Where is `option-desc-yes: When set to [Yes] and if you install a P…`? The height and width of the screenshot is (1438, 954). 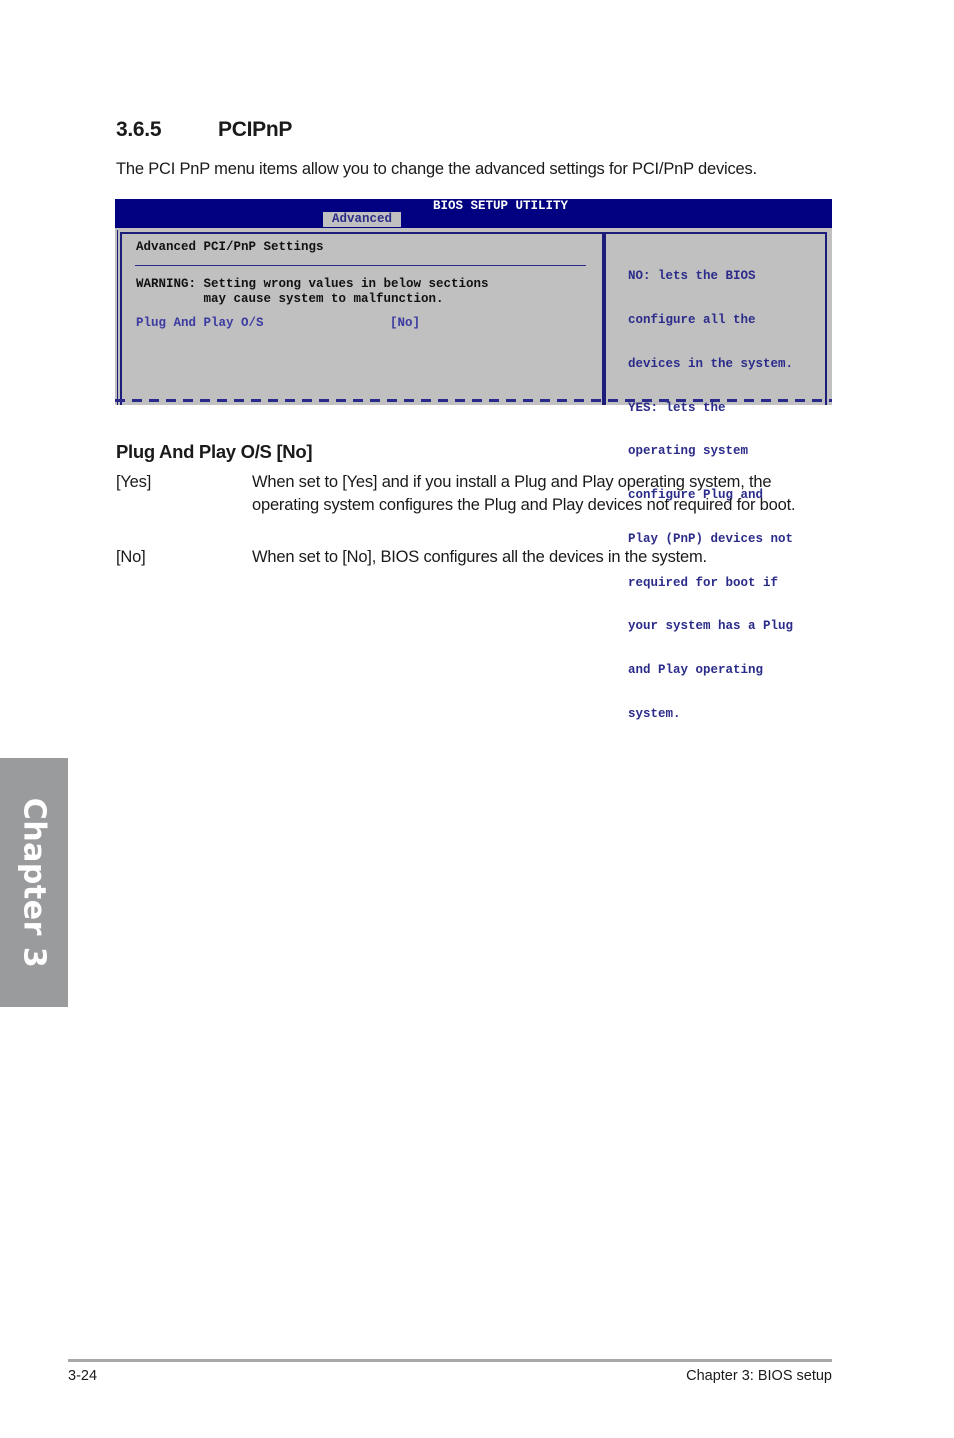 option-desc-yes: When set to [Yes] and if you install a P… is located at coordinates (524, 493).